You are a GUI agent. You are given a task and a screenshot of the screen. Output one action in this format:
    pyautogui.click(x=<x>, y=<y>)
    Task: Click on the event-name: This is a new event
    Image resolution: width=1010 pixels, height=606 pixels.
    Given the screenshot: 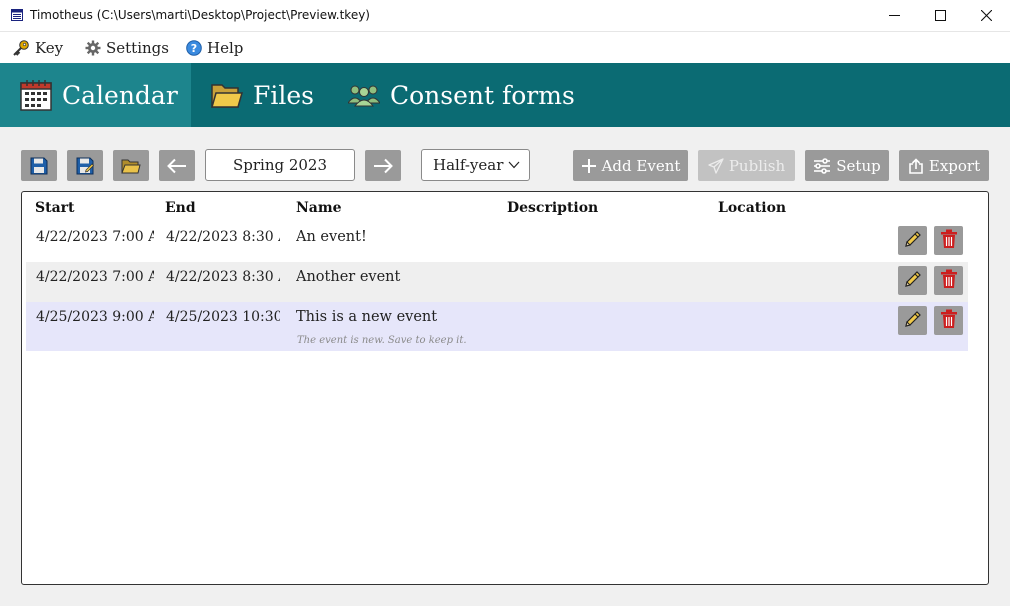 What is the action you would take?
    pyautogui.click(x=367, y=317)
    